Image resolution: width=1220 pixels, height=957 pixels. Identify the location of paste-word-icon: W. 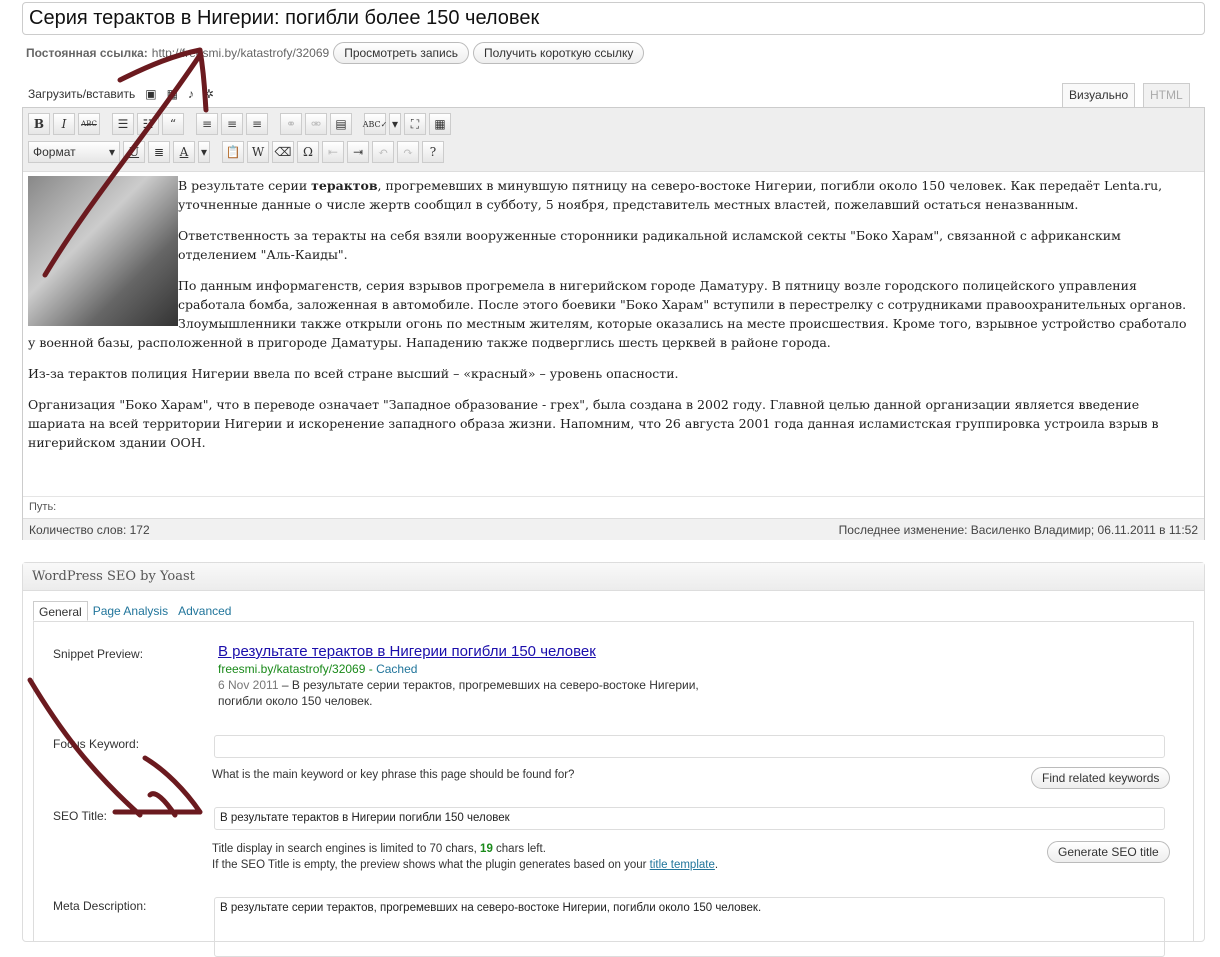
(258, 152).